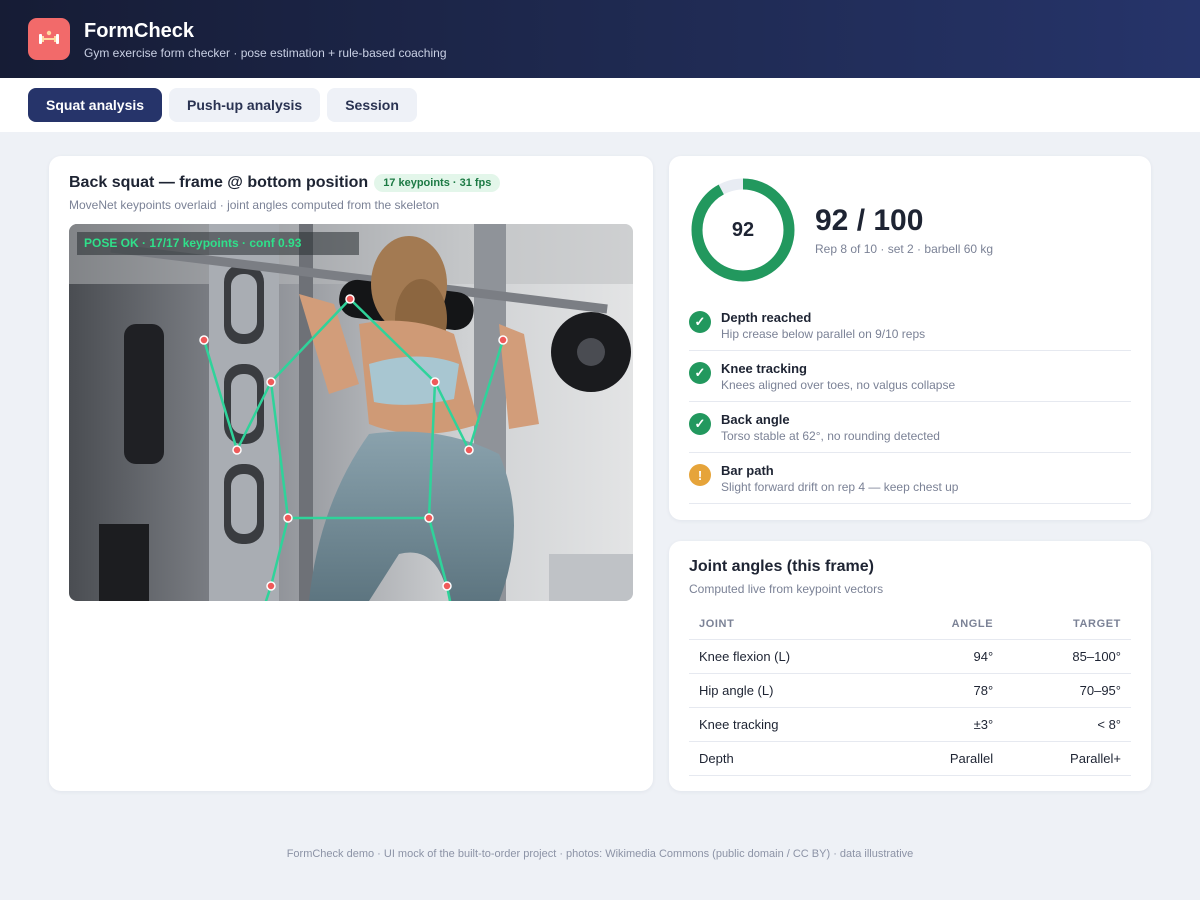 This screenshot has width=1200, height=900. I want to click on table-row: Depth Parallel Parallel+, so click(910, 758).